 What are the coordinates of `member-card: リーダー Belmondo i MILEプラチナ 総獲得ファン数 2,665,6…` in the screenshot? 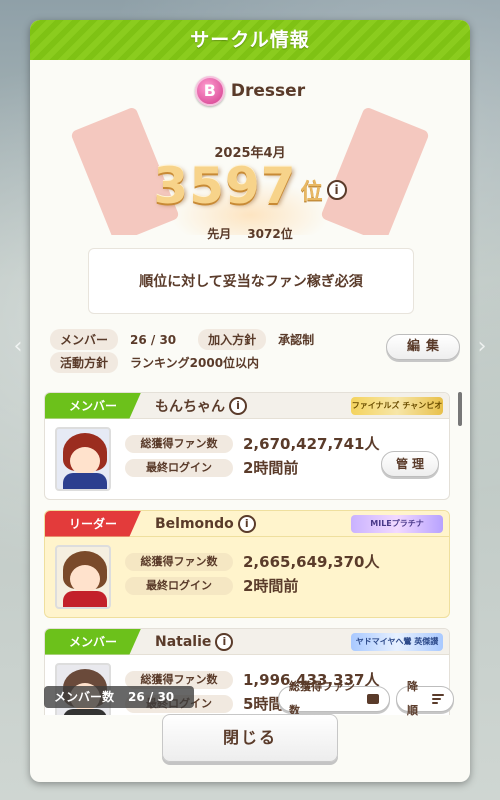 It's located at (247, 564).